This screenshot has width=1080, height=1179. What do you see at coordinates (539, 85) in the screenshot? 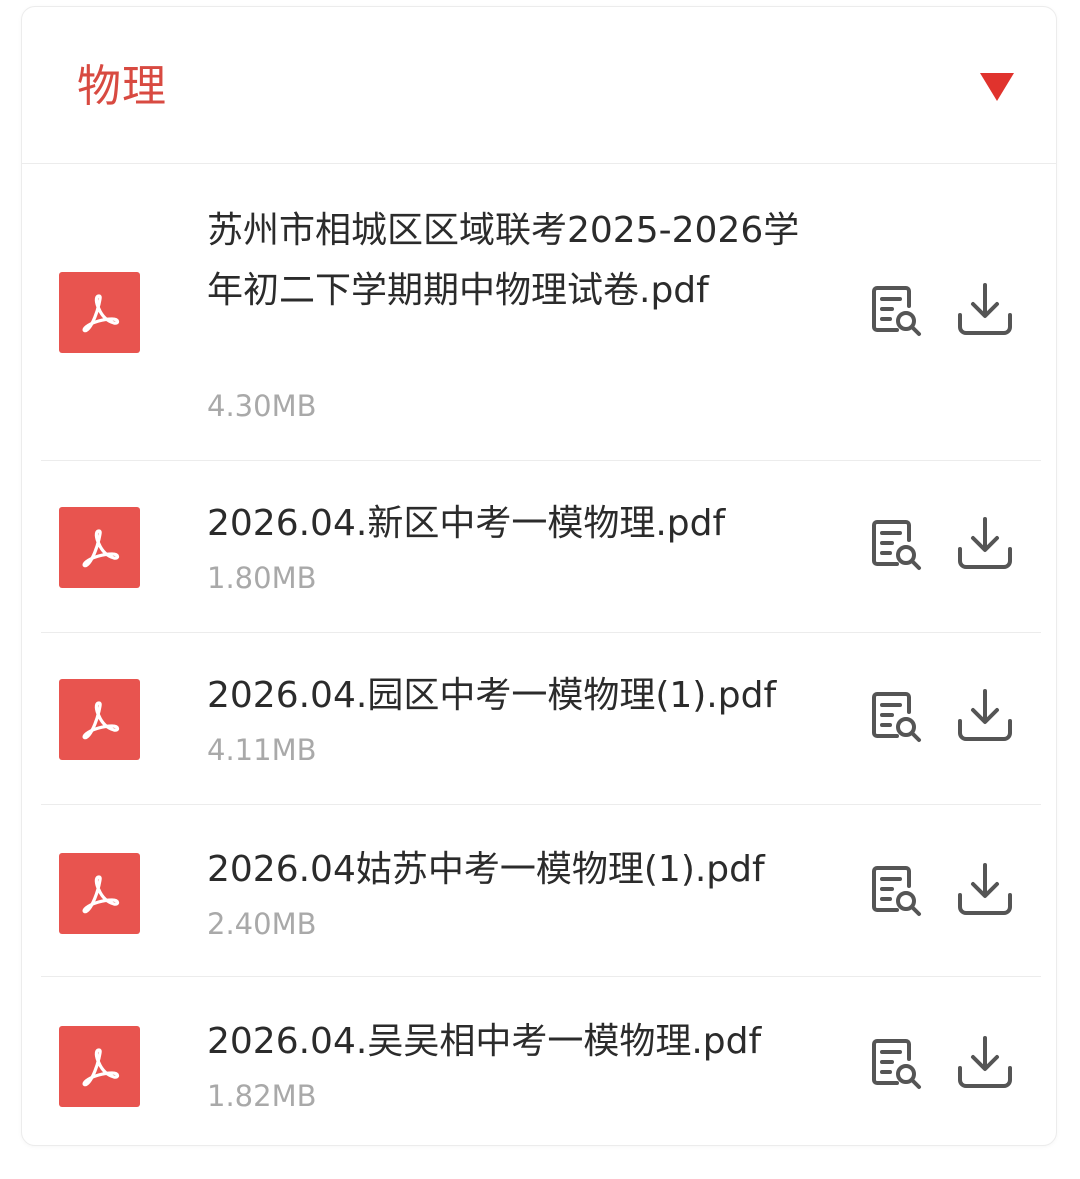
I see `section-header: 物理` at bounding box center [539, 85].